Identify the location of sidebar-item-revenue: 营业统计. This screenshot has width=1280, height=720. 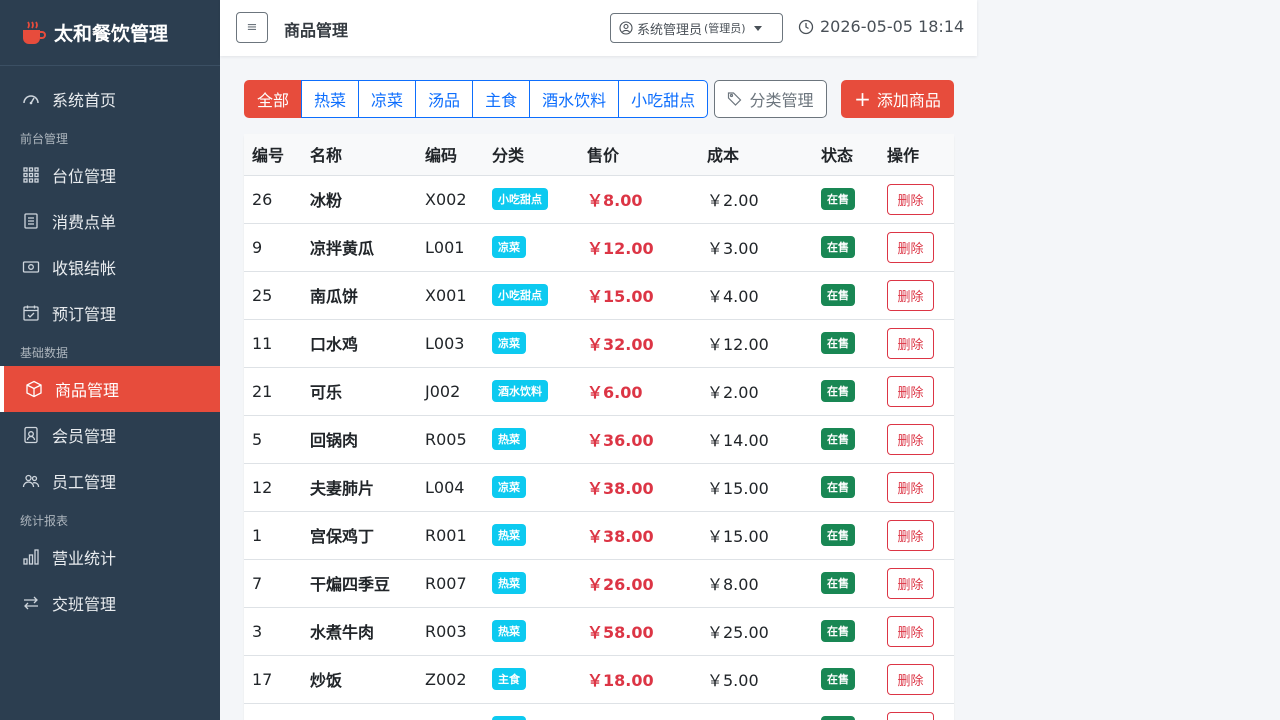
(110, 557).